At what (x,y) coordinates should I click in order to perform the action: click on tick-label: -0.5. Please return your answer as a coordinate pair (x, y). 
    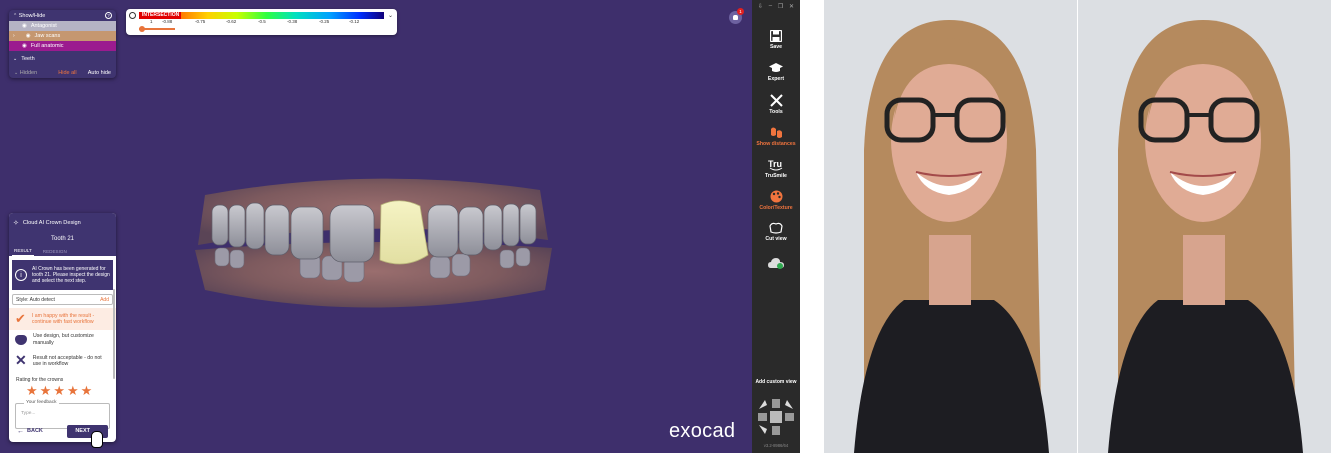
    Looking at the image, I should click on (262, 21).